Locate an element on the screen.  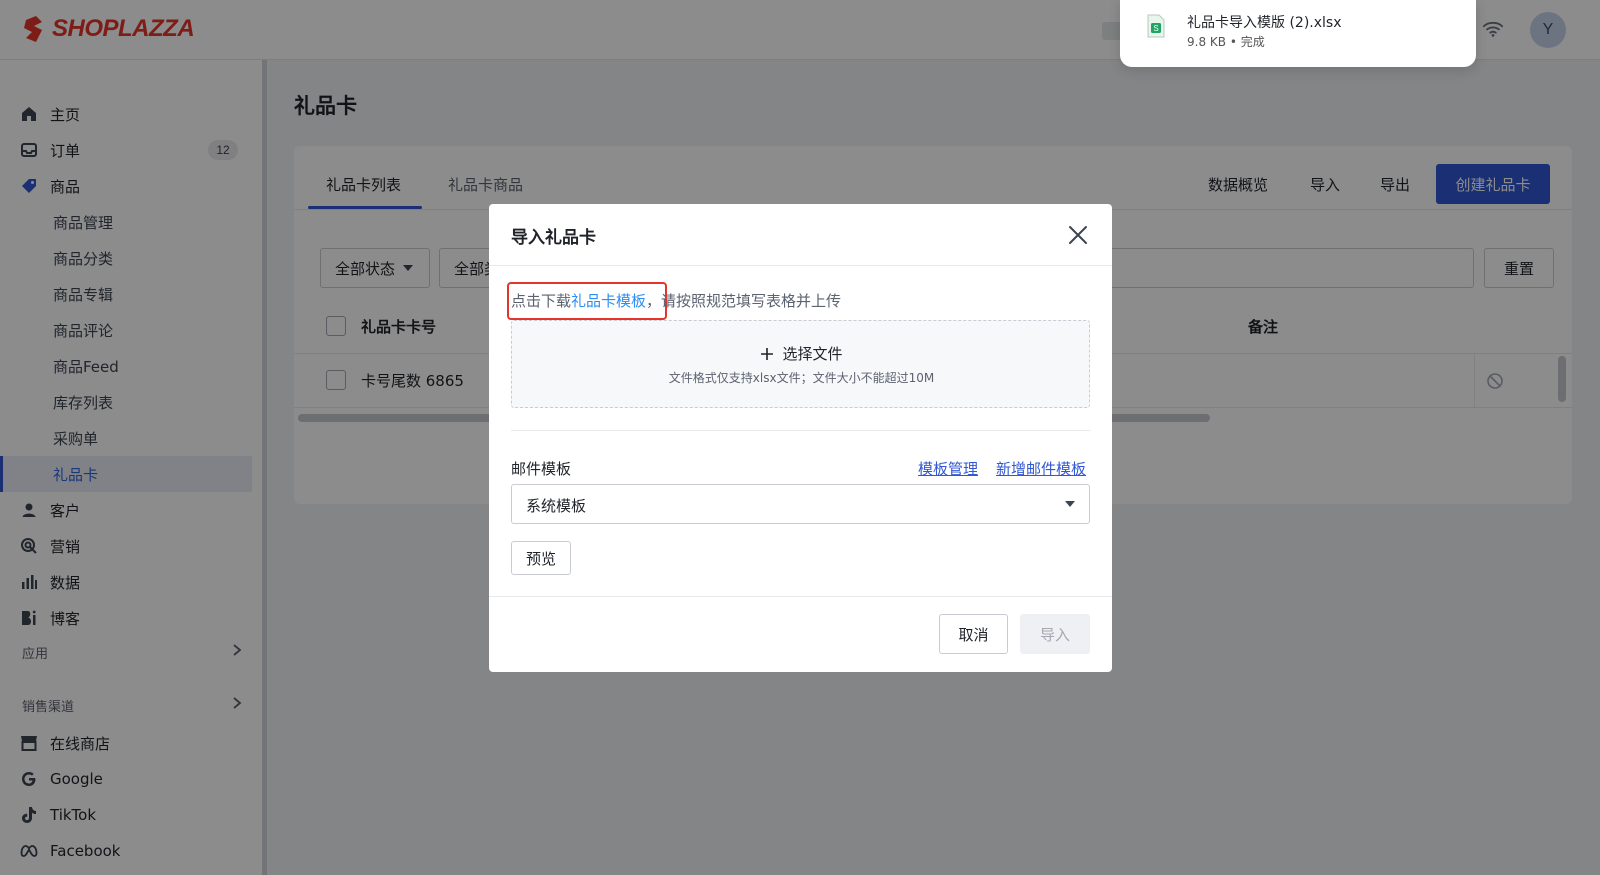
close-icon is located at coordinates (1078, 235).